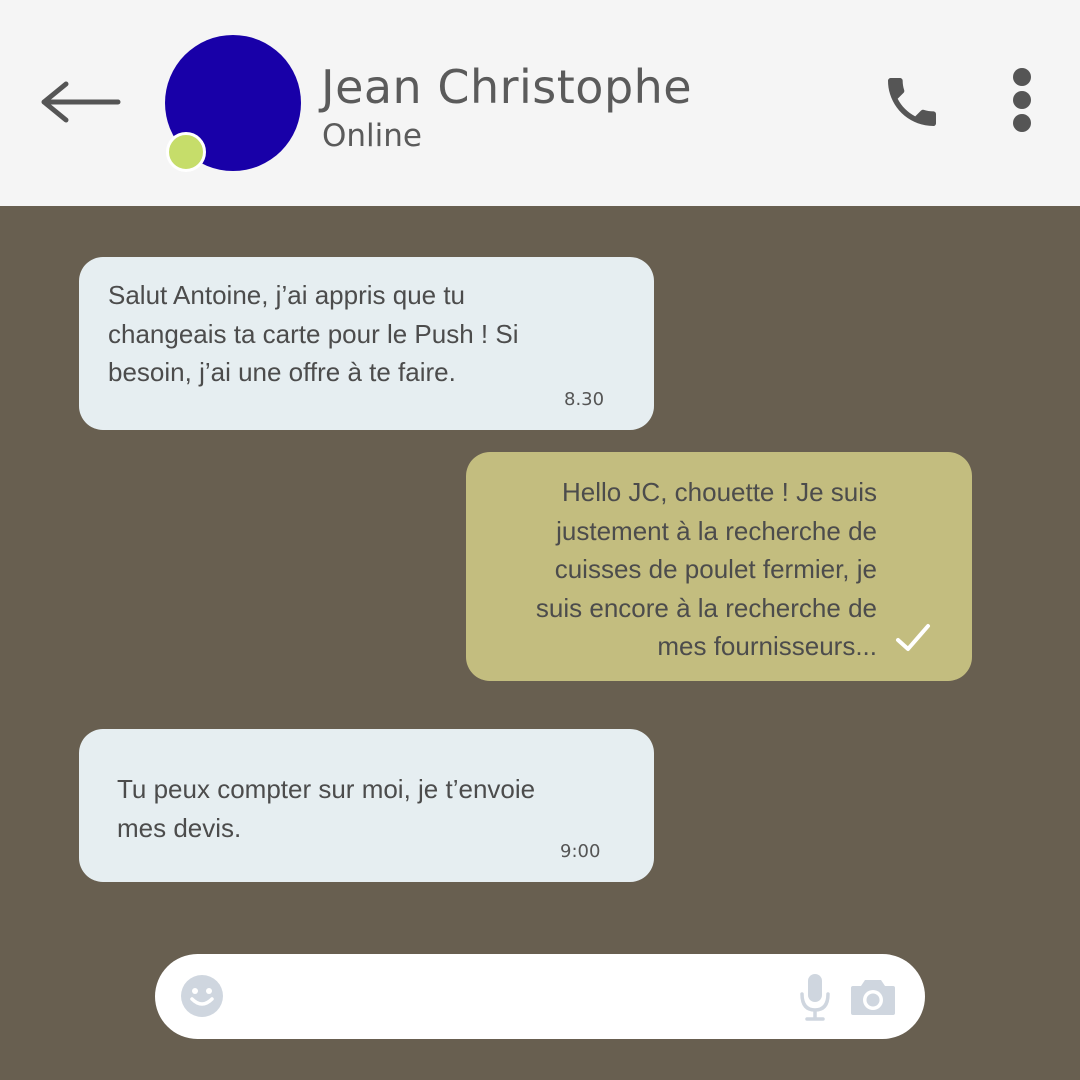 This screenshot has height=1080, width=1080. I want to click on emoji-icon, so click(202, 996).